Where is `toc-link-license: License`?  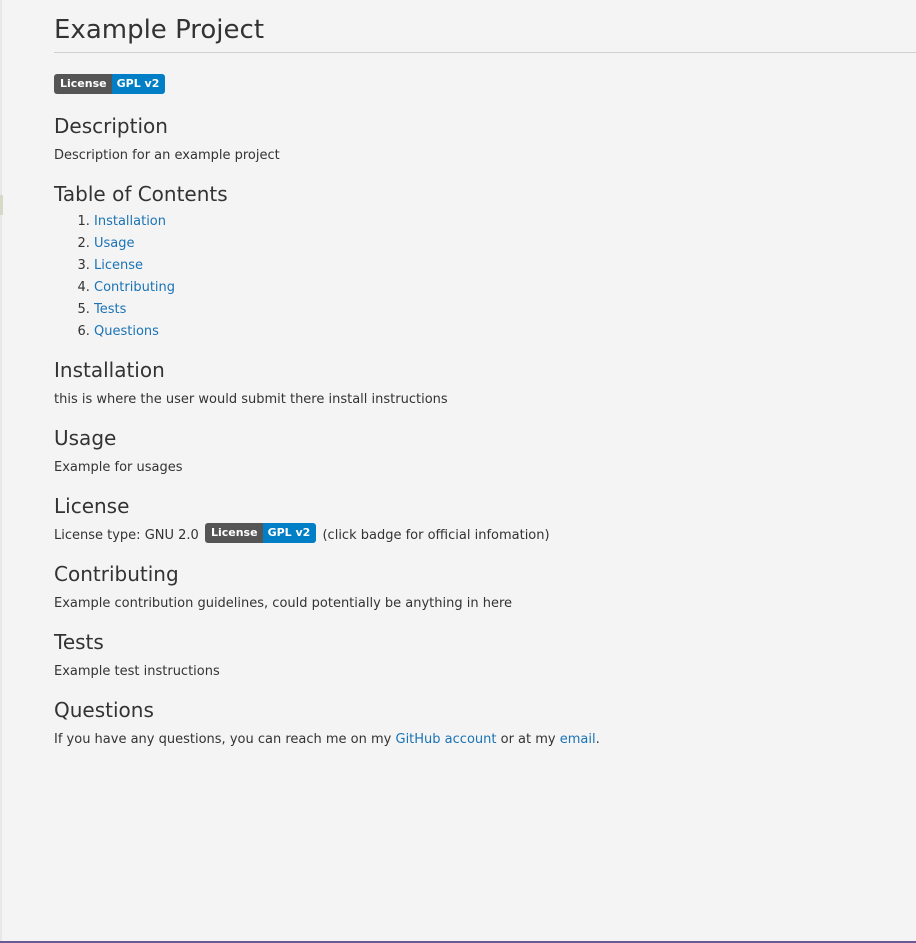
toc-link-license: License is located at coordinates (118, 265).